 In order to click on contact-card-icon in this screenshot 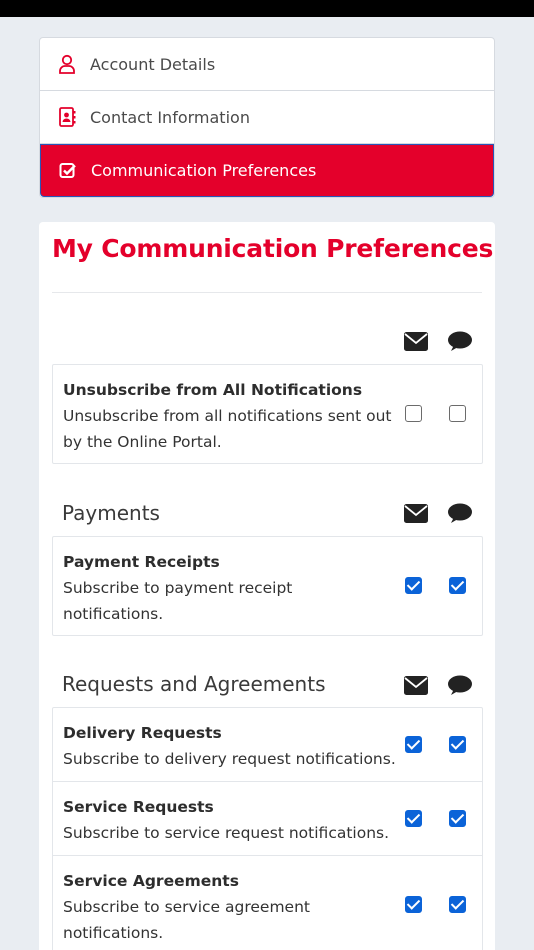, I will do `click(67, 117)`.